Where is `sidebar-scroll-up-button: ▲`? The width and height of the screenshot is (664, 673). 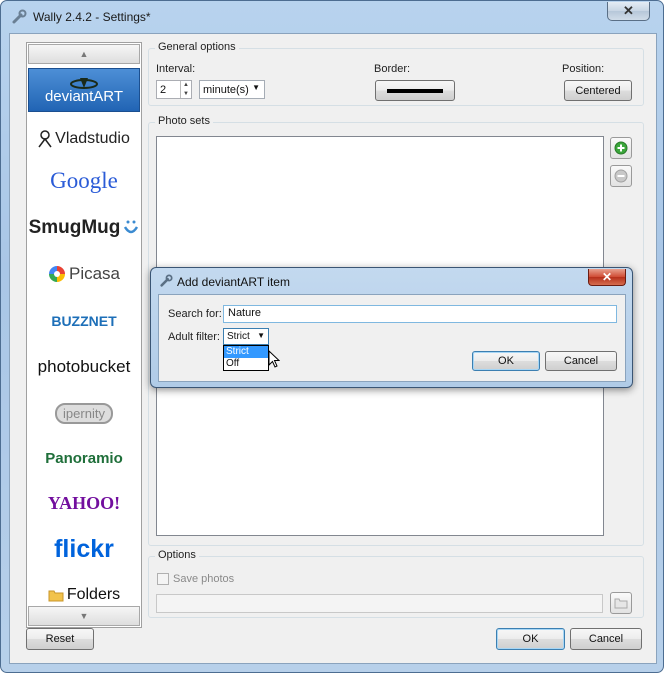 sidebar-scroll-up-button: ▲ is located at coordinates (84, 54).